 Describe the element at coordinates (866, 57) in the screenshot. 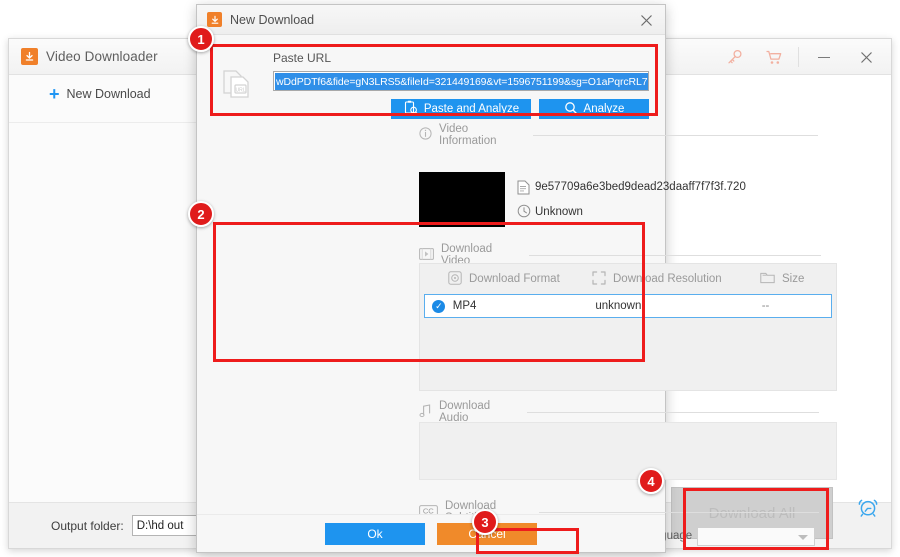

I see `close-button` at that location.